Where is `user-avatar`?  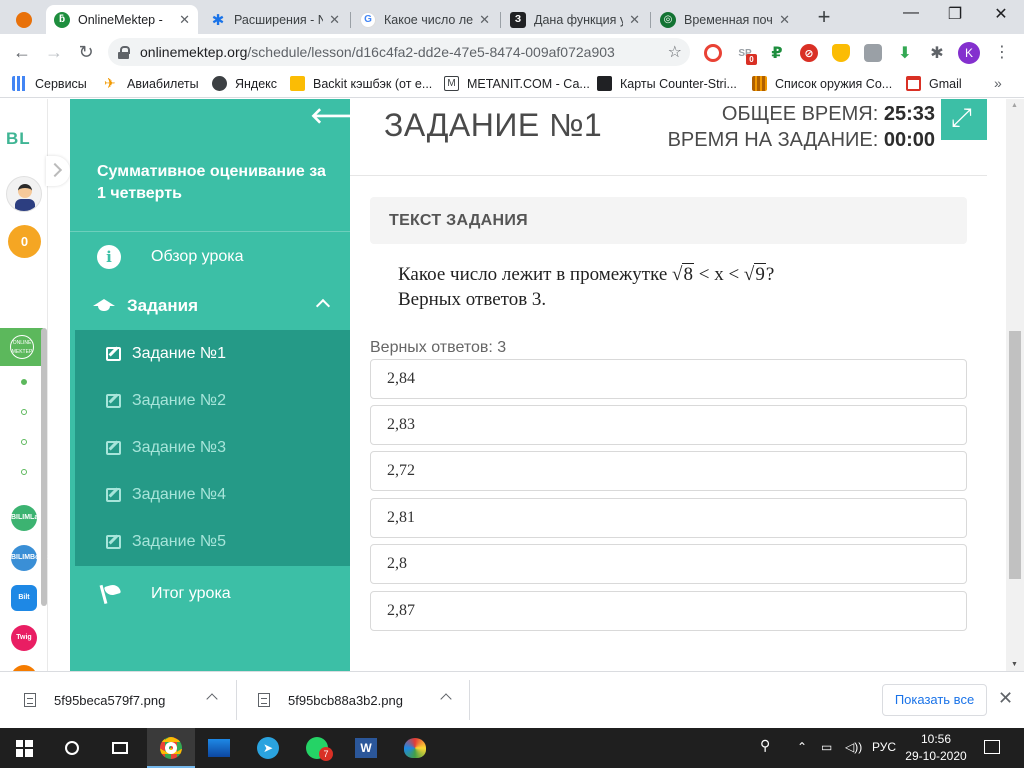
user-avatar is located at coordinates (24, 194).